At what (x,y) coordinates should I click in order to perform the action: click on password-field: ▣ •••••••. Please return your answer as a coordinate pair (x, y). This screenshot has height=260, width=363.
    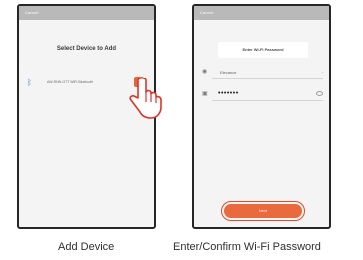
    Looking at the image, I should click on (262, 95).